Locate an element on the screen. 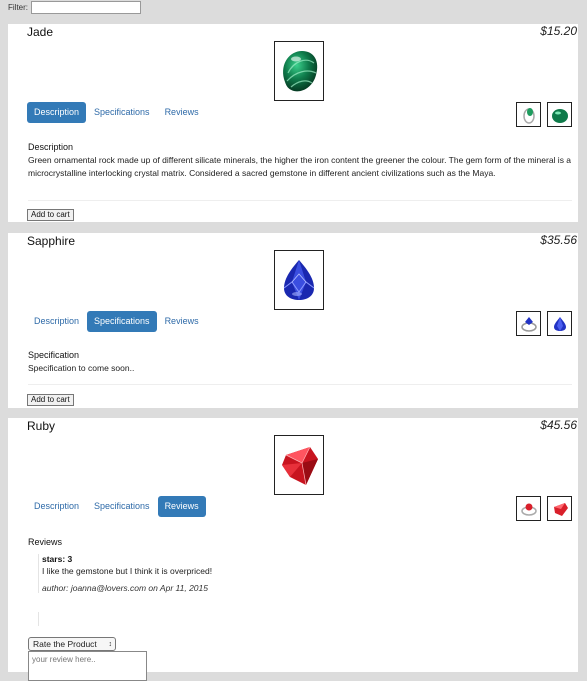  panel-title: Description is located at coordinates (51, 147).